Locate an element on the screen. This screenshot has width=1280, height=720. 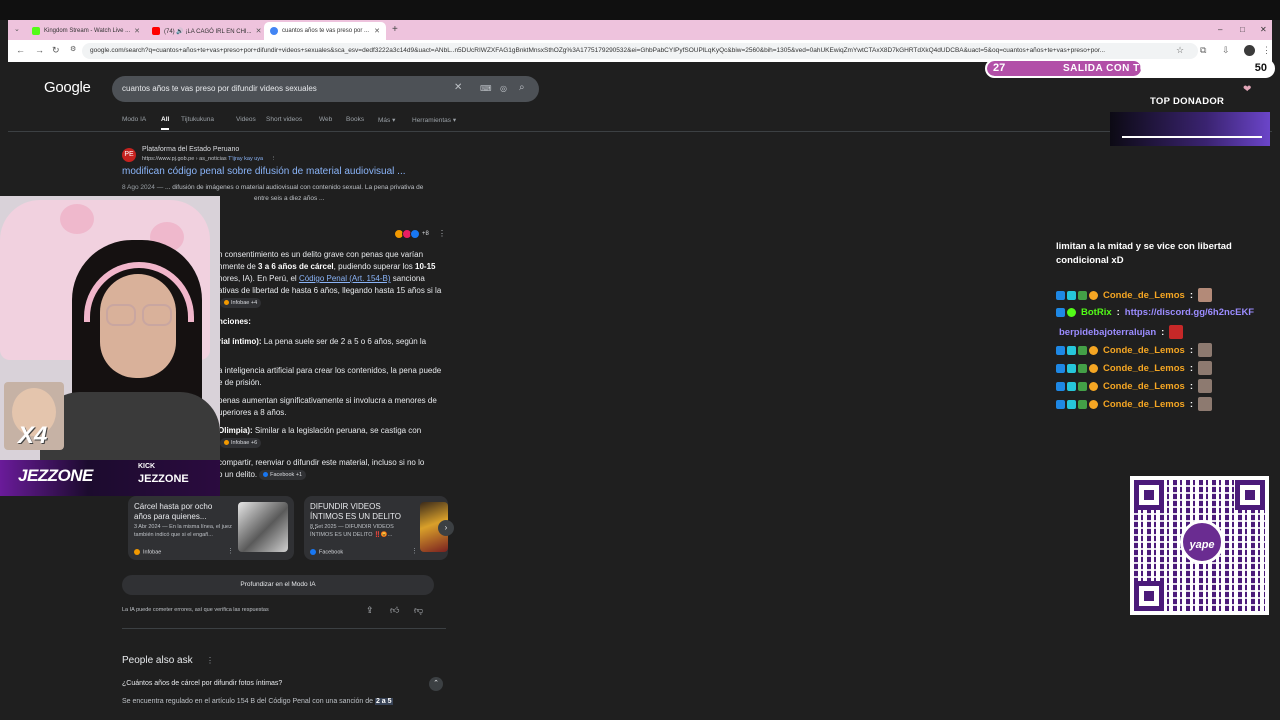
tab-youtube: (74) 🔊 ¡LA CAGÓ IRL EN CHI... ✕ is located at coordinates (205, 31).